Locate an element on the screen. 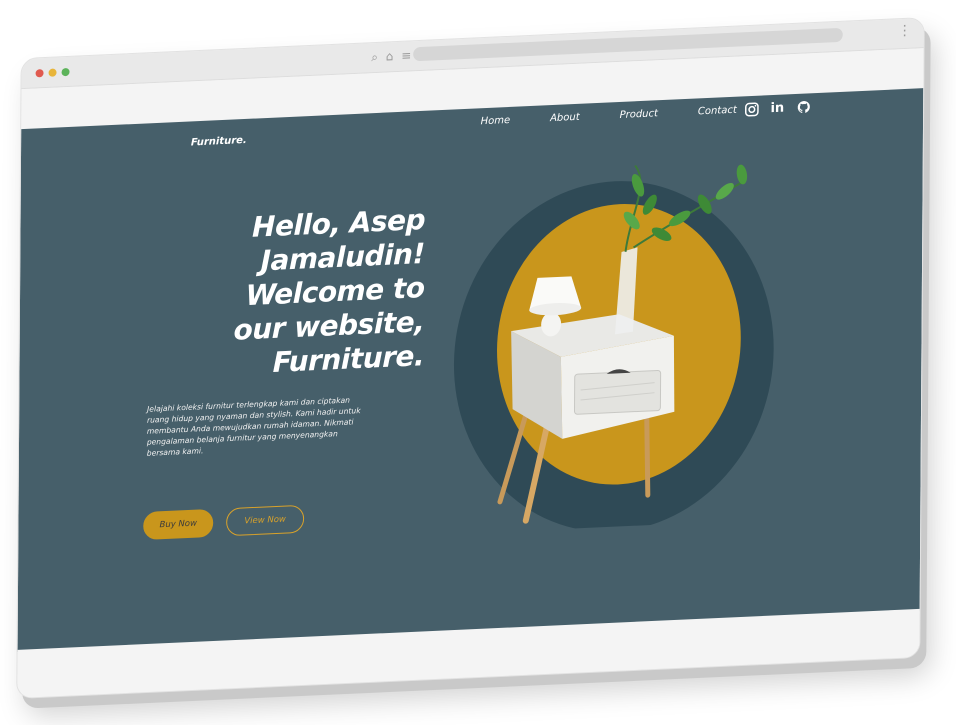 The height and width of the screenshot is (725, 956). nav-home: Home is located at coordinates (496, 121).